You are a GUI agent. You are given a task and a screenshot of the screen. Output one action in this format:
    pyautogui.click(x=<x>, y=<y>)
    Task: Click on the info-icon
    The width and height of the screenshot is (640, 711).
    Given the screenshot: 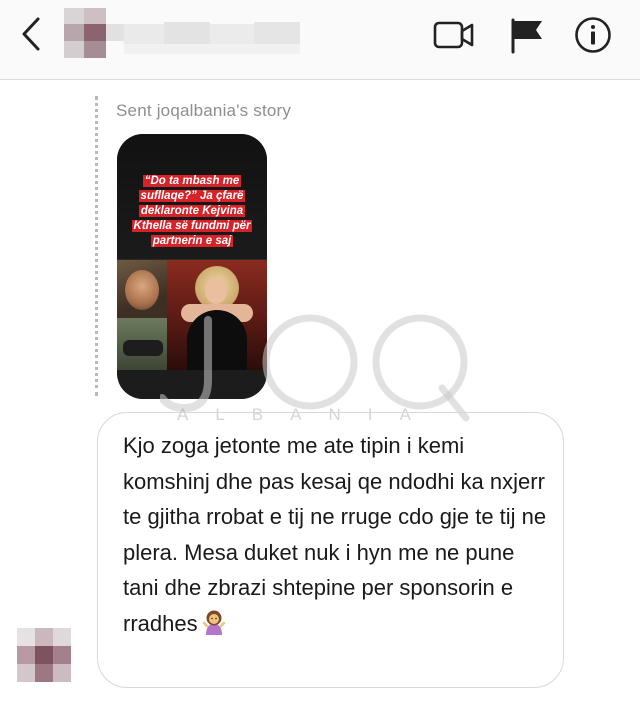 What is the action you would take?
    pyautogui.click(x=593, y=35)
    